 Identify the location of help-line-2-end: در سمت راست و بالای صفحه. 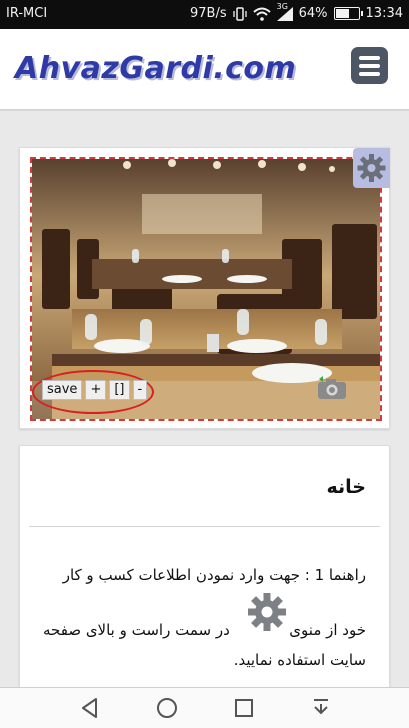
(136, 630).